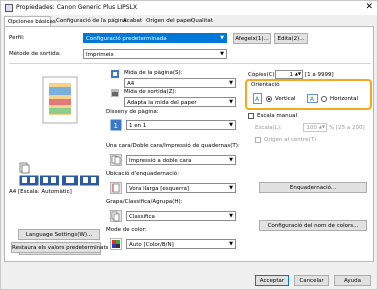  Describe the element at coordinates (115, 93) in the screenshot. I see `output-size-icon` at that location.